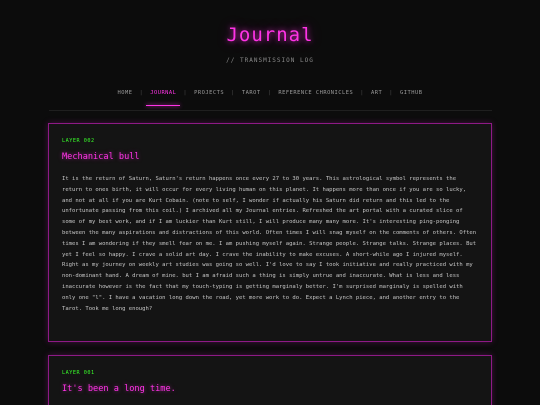 The image size is (540, 405). What do you see at coordinates (78, 373) in the screenshot?
I see `entry-layer-label: LAYER 001` at bounding box center [78, 373].